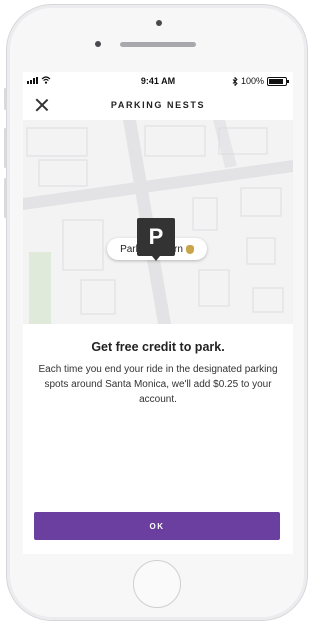  I want to click on status-right: 100%, so click(260, 81).